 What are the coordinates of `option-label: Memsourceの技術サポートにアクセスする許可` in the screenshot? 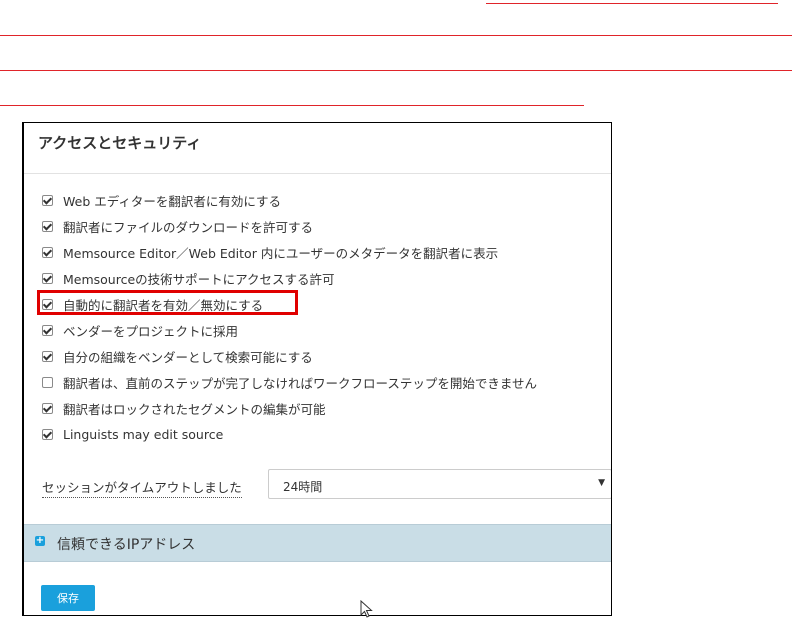 It's located at (199, 279).